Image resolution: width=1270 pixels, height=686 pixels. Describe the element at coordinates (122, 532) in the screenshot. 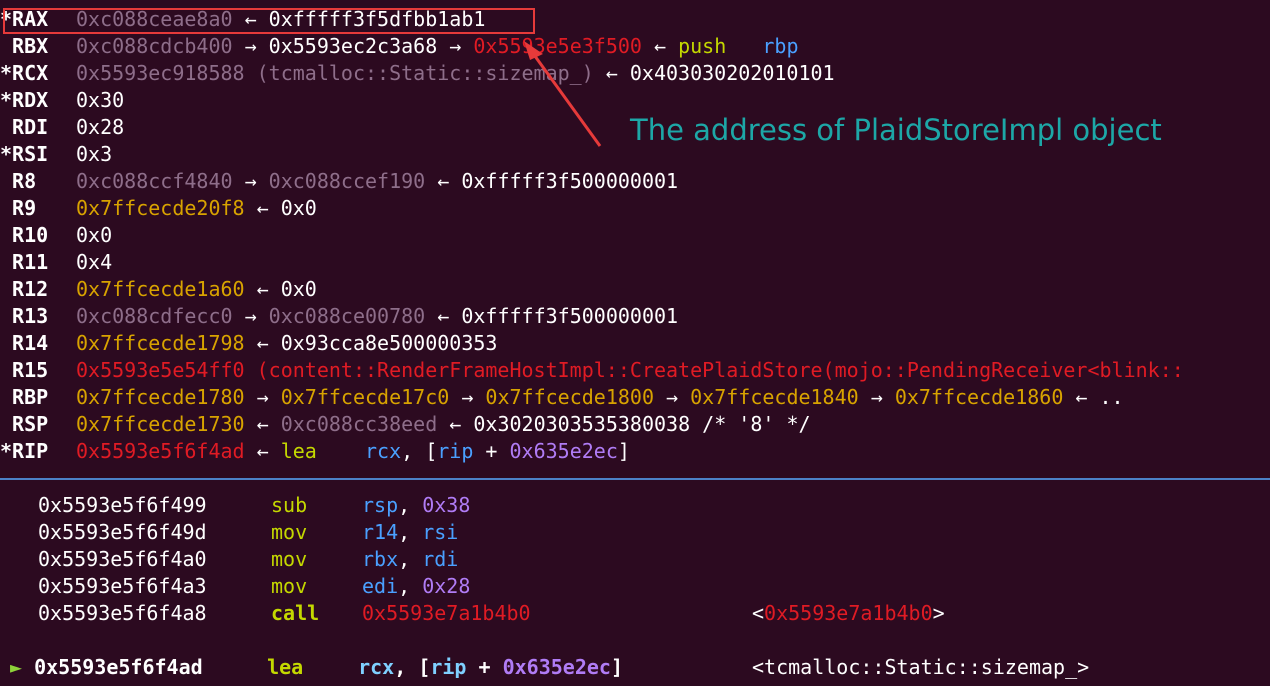

I see `instruction-address: 0x5593e5f6f49d` at that location.